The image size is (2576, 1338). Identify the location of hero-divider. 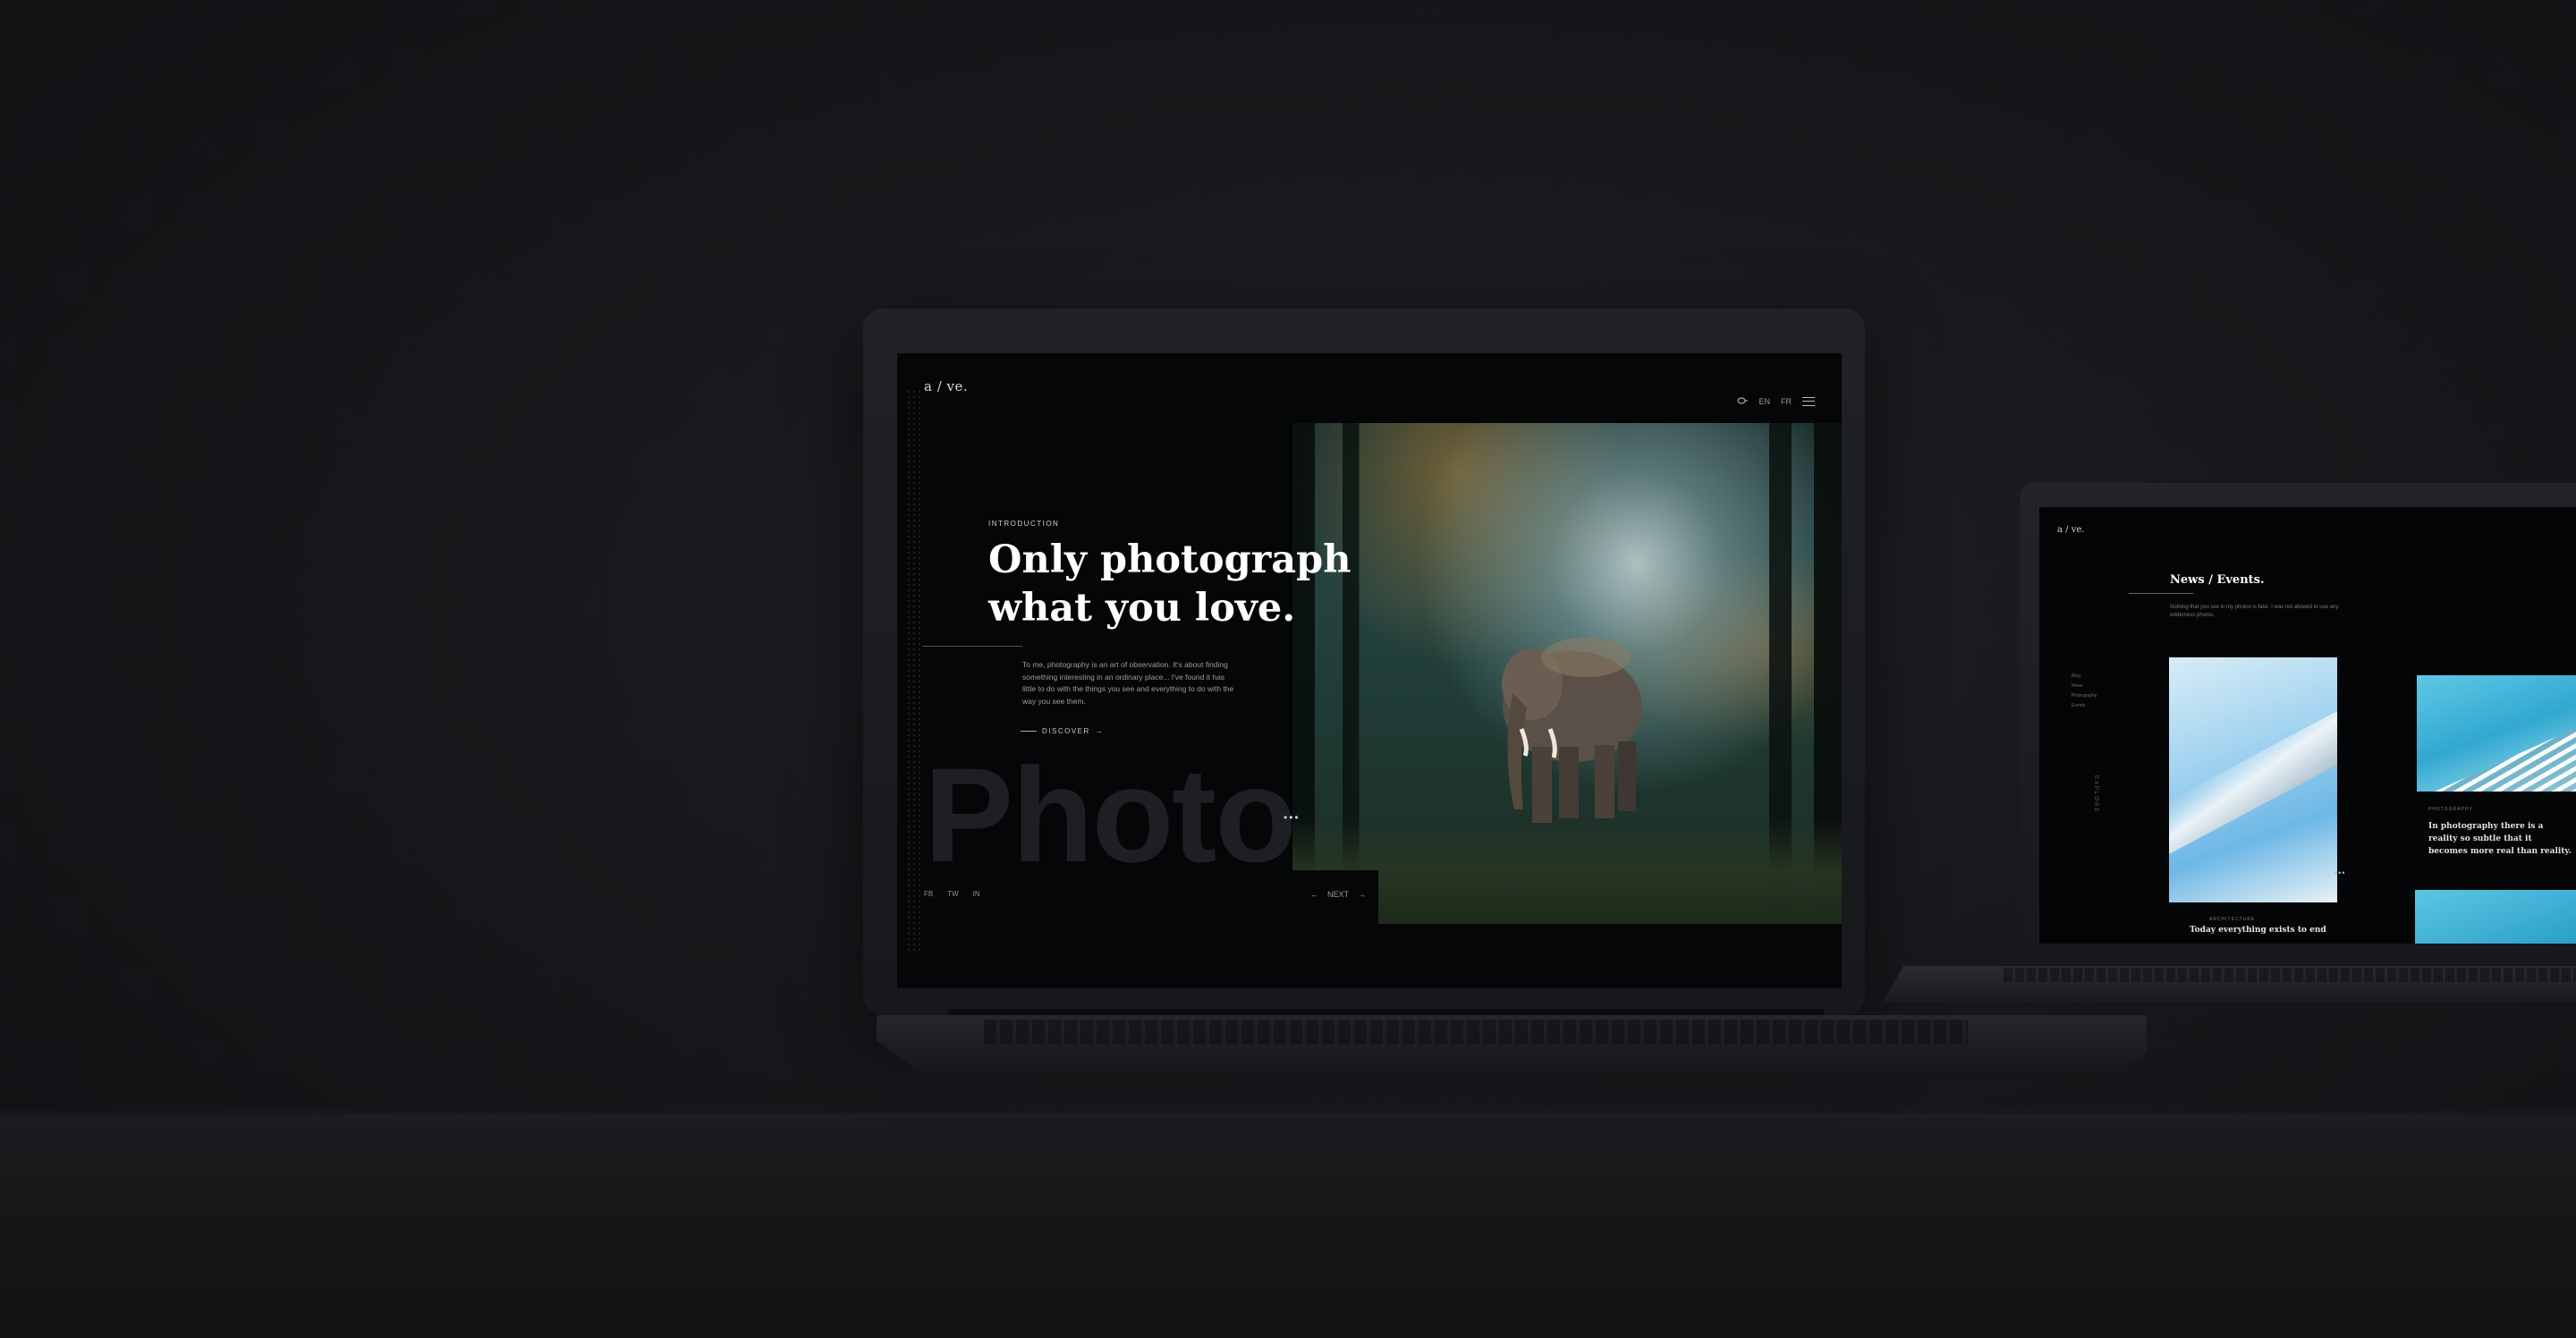
(972, 646).